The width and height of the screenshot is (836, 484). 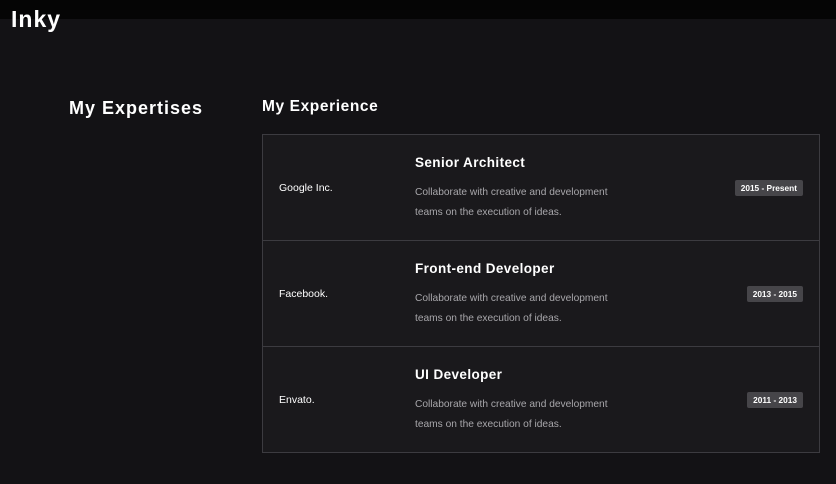 I want to click on experience-title: My Experience, so click(x=320, y=106).